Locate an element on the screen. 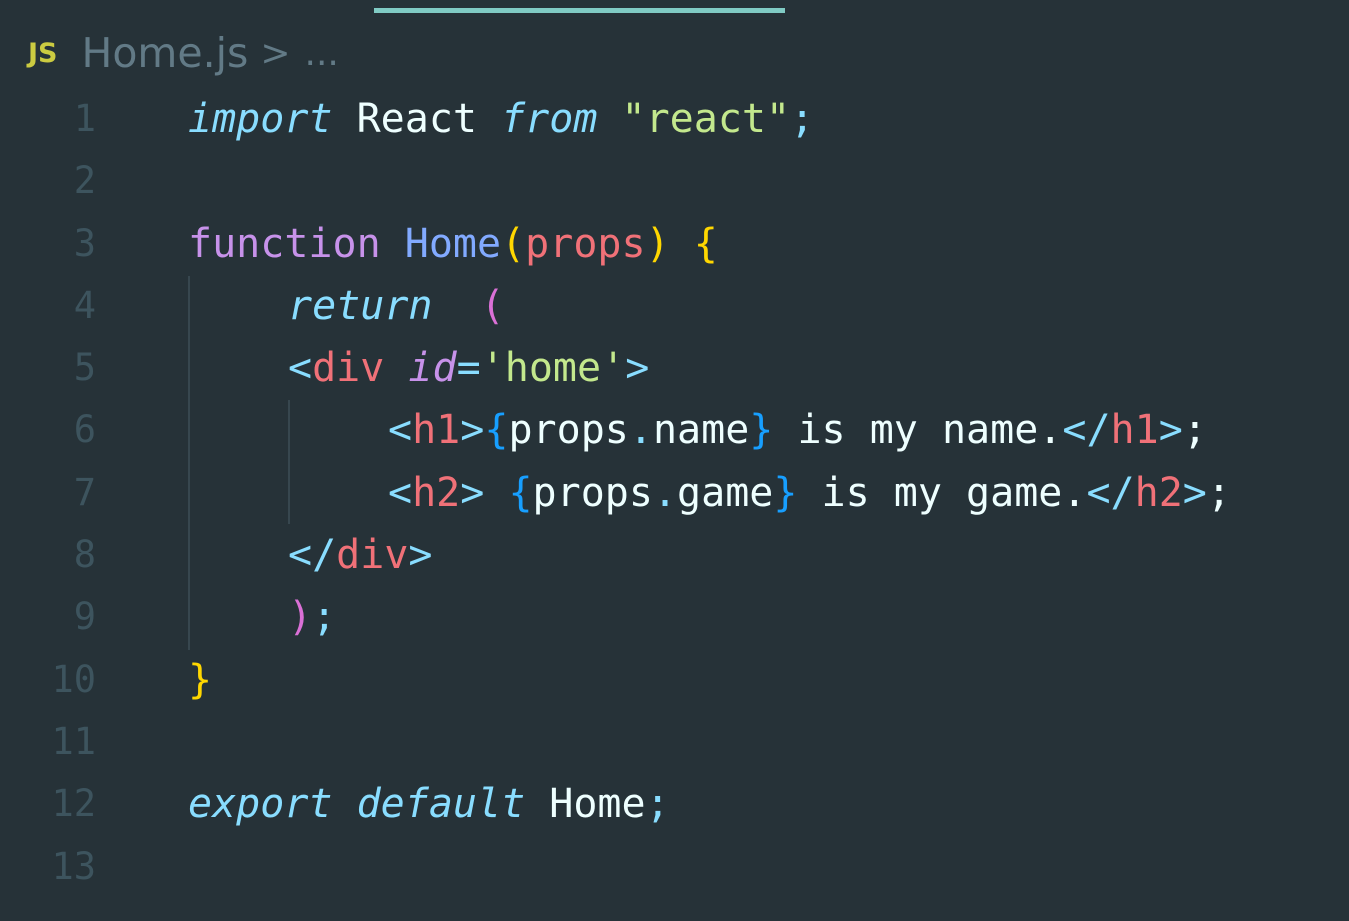 This screenshot has width=1349, height=921. keyword: function is located at coordinates (284, 243).